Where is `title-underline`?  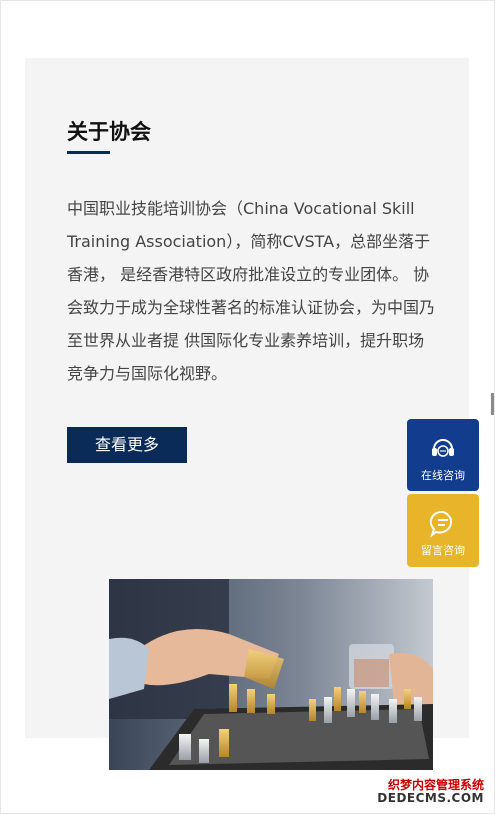
title-underline is located at coordinates (88, 152).